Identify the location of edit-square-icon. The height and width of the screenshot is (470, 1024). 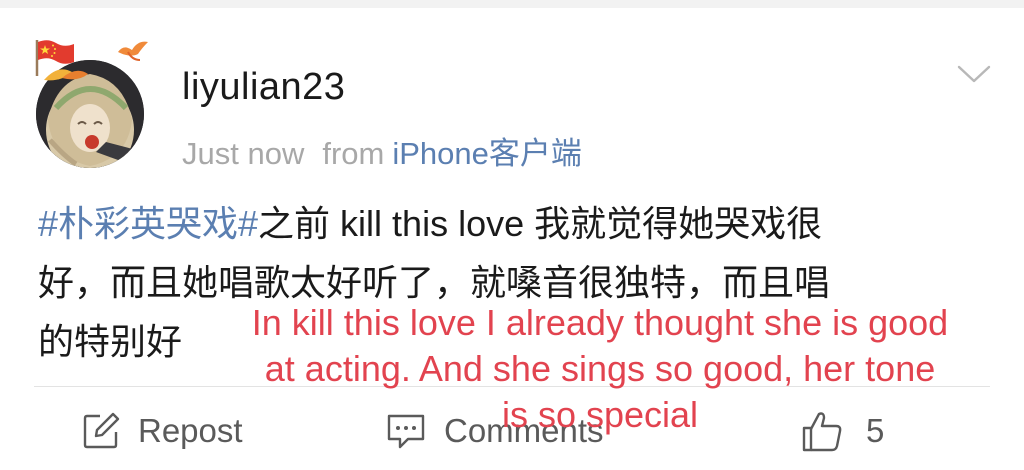
(101, 430).